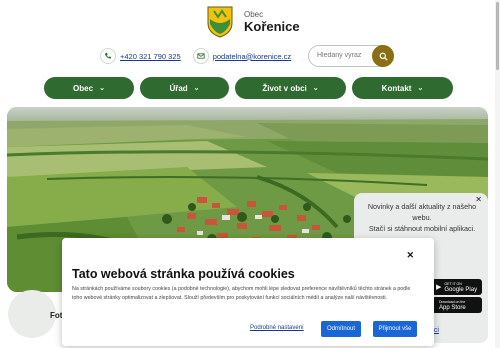  Describe the element at coordinates (178, 88) in the screenshot. I see `nav-item-label: Úřad` at that location.